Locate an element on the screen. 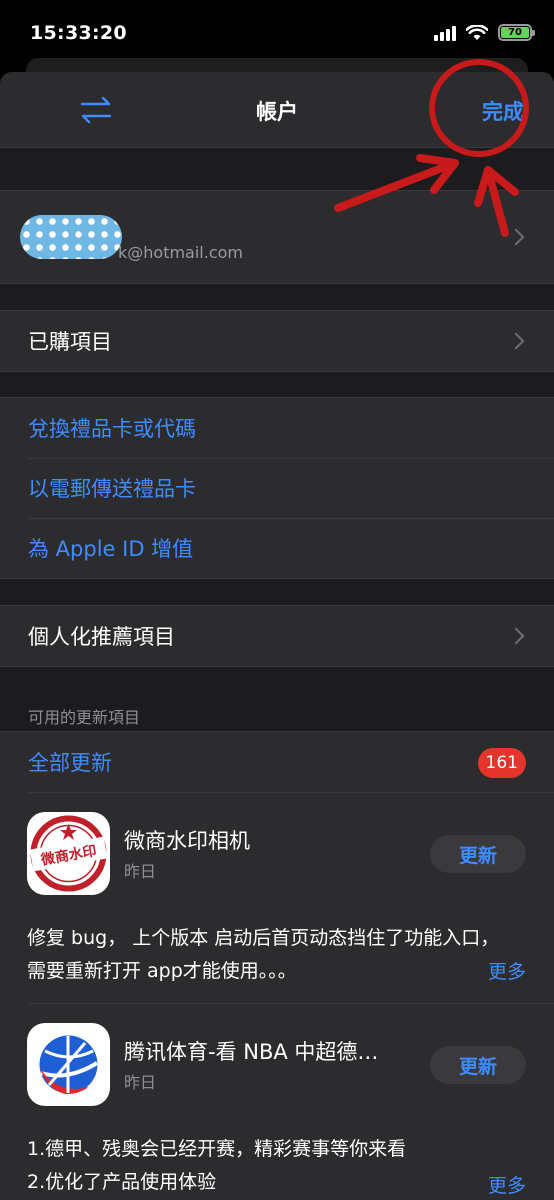  done-button: 完成 is located at coordinates (503, 111).